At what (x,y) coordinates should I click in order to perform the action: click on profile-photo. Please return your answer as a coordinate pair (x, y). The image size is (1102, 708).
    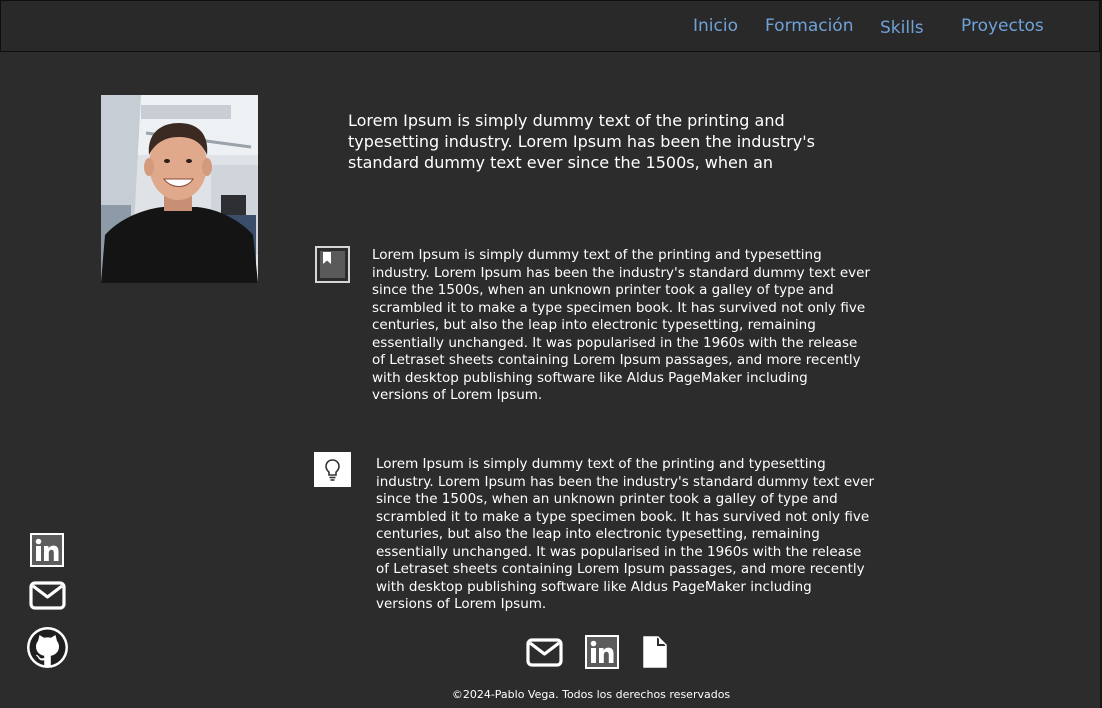
    Looking at the image, I should click on (179, 189).